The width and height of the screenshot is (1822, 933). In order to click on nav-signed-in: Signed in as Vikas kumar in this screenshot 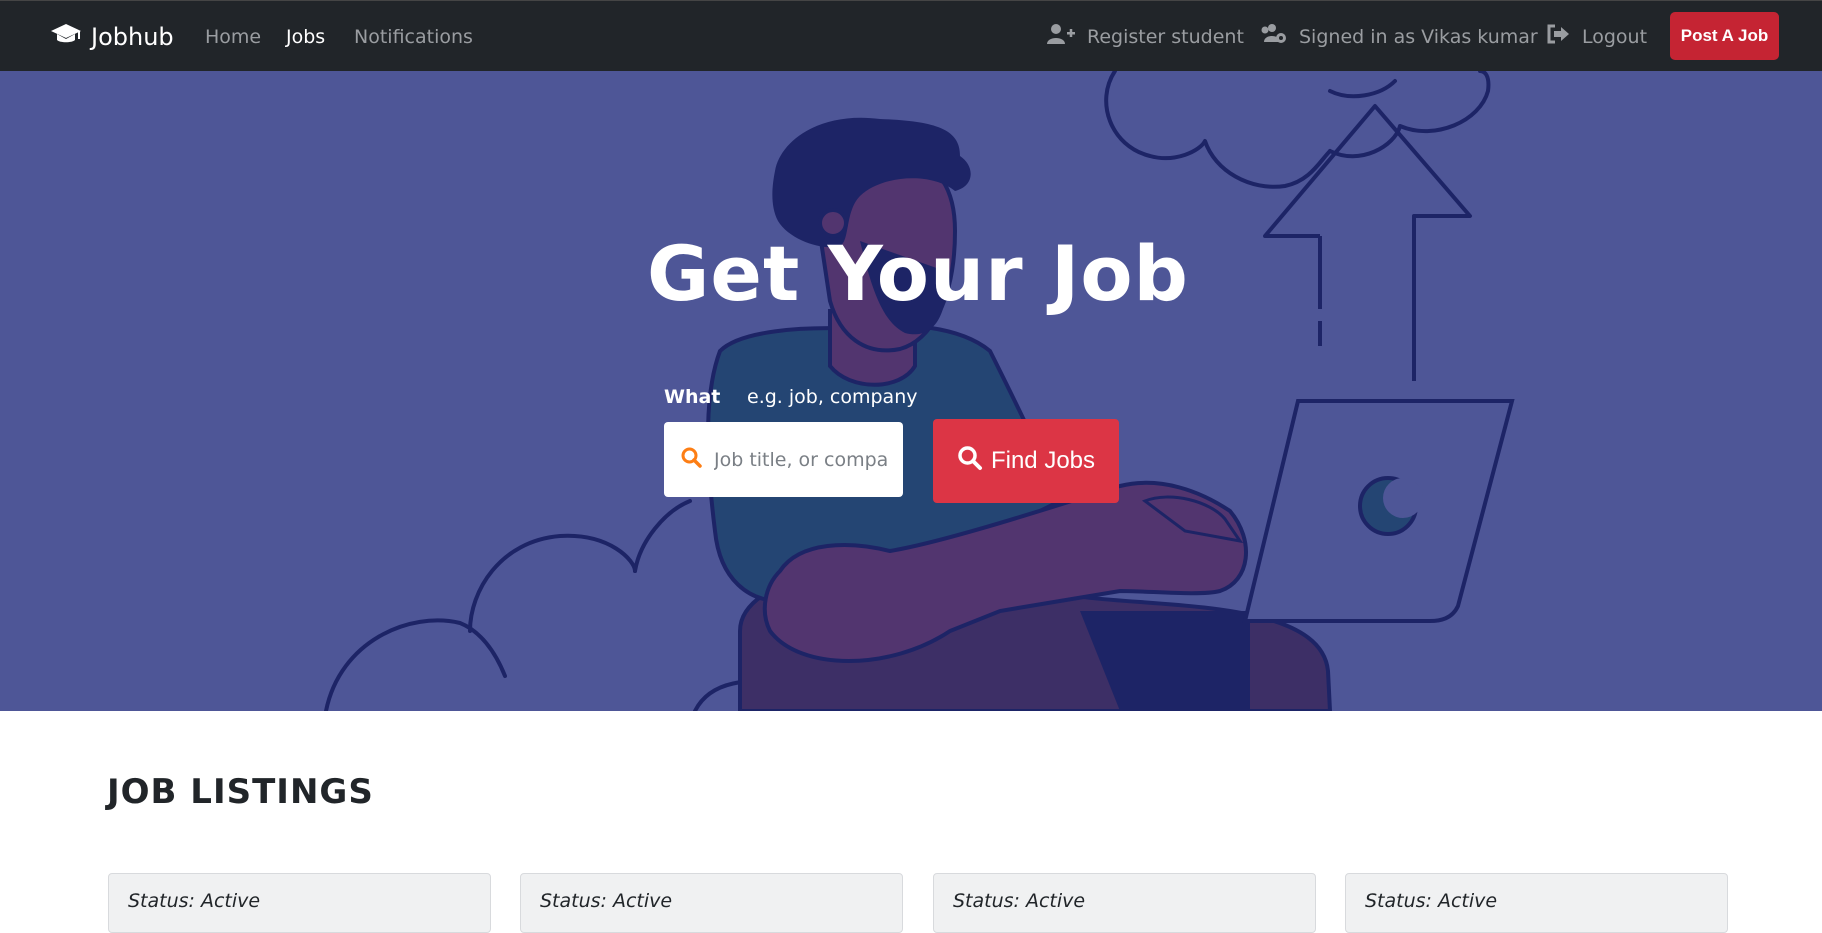, I will do `click(1398, 36)`.